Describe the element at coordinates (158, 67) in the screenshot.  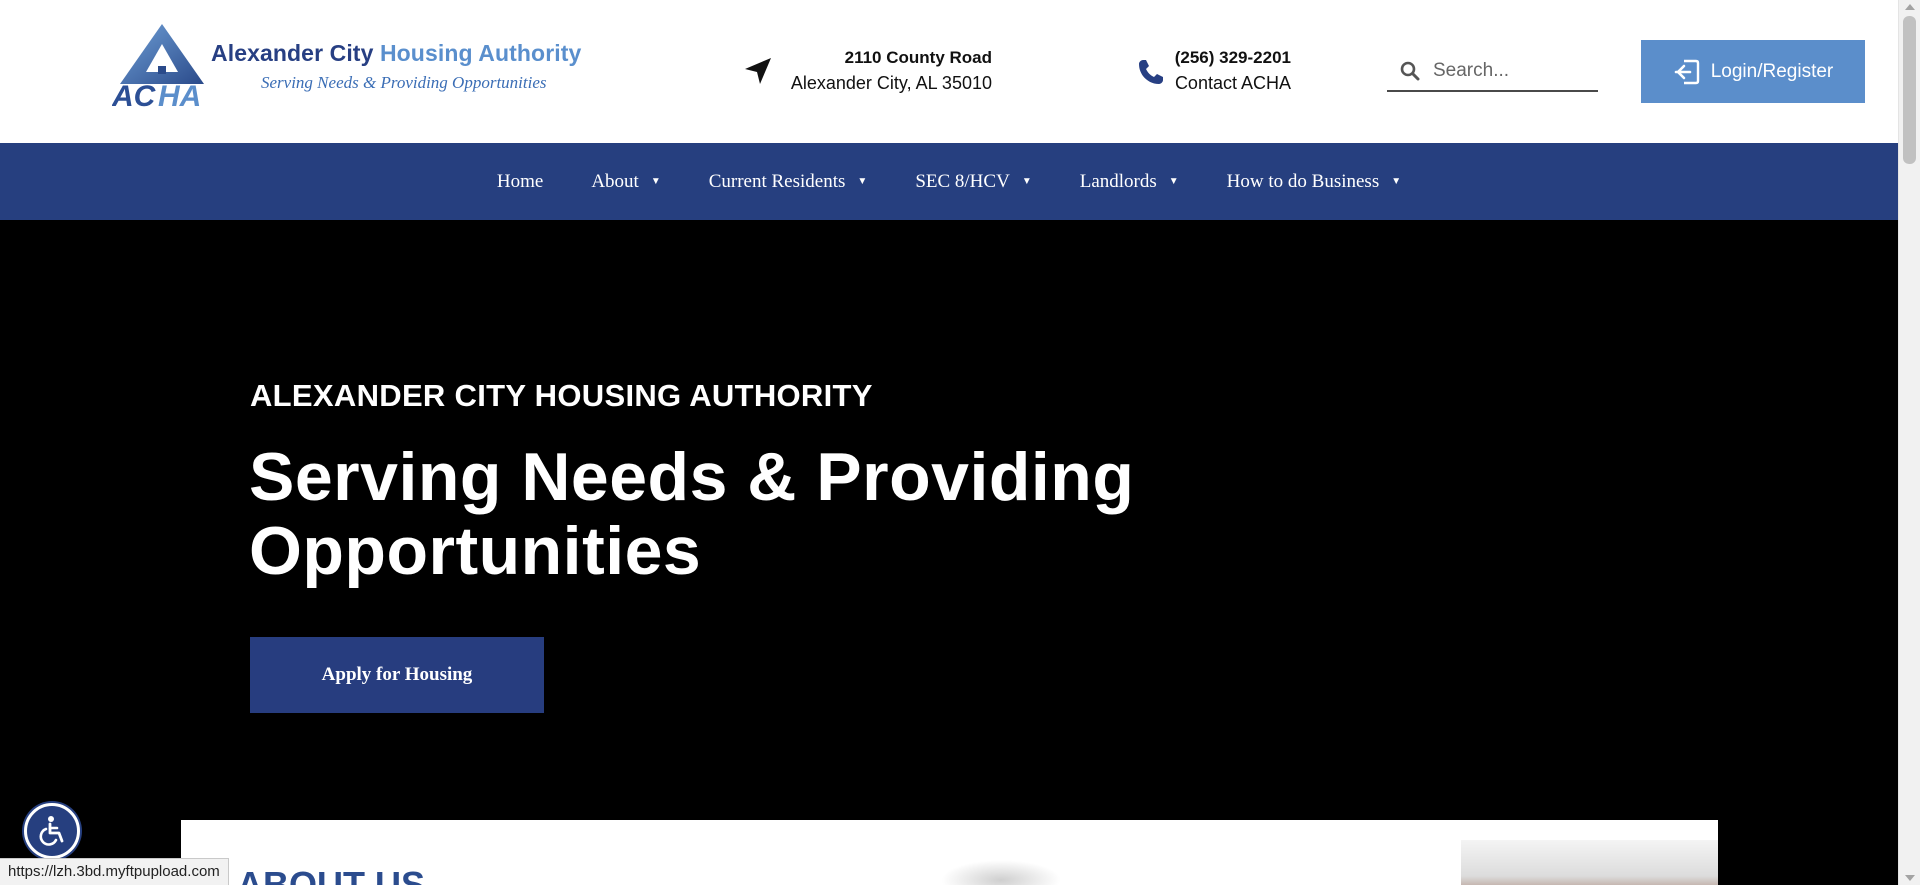
I see `acha-logo-icon: AC HA` at that location.